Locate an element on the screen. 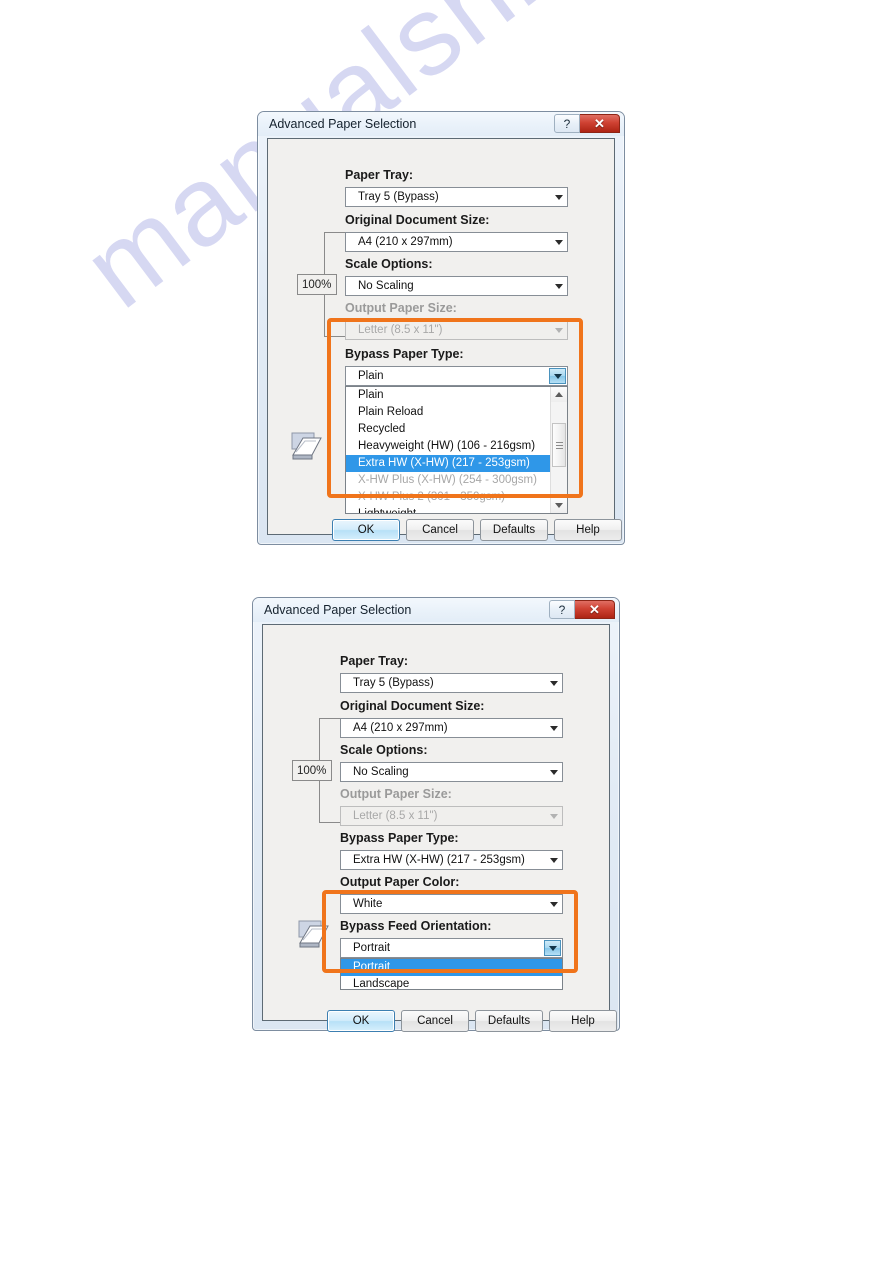  bypass-paper-type-value: Extra HW (X-HW) (217 - 253gsm) is located at coordinates (439, 860).